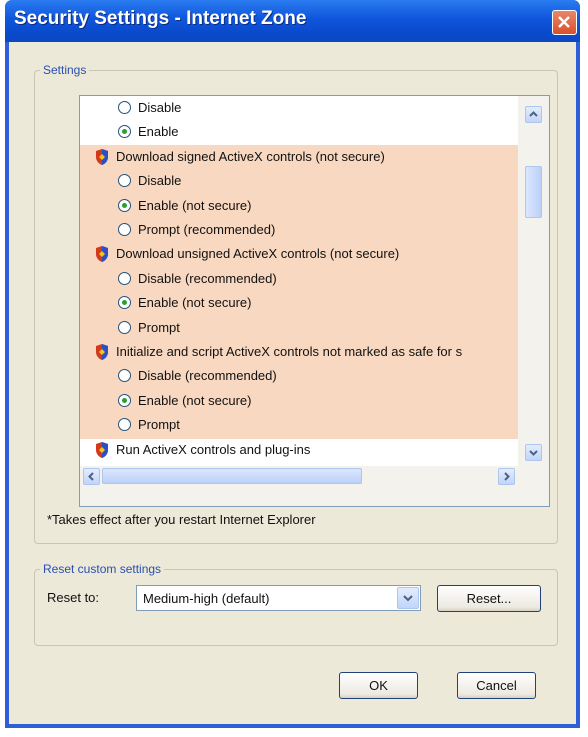 This screenshot has height=737, width=588. Describe the element at coordinates (299, 132) in the screenshot. I see `setting-option: Enable` at that location.